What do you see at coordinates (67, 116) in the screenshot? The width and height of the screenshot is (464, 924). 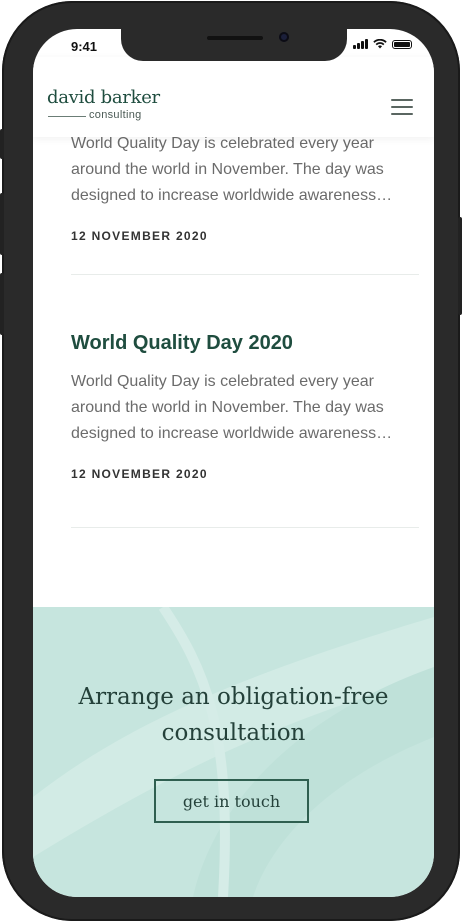 I see `logo-divider-line` at bounding box center [67, 116].